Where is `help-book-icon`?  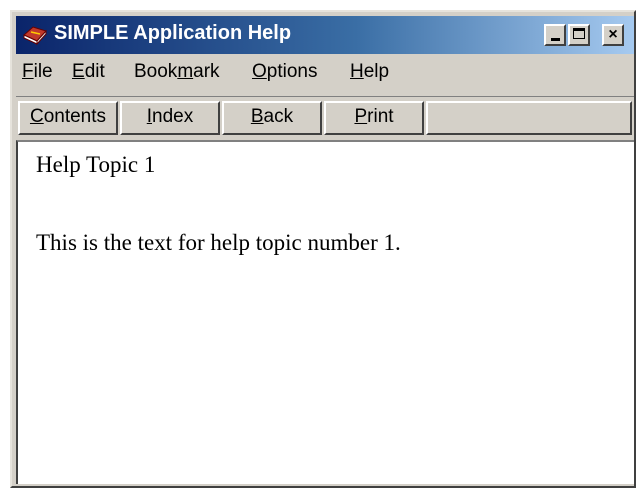 help-book-icon is located at coordinates (35, 36).